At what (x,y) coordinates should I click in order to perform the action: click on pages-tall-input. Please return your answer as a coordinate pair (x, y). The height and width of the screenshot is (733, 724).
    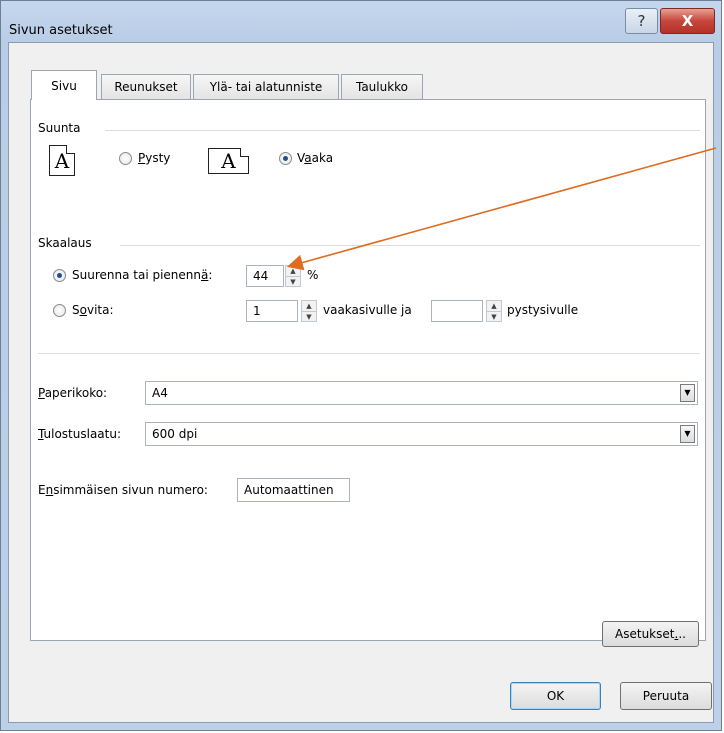
    Looking at the image, I should click on (457, 311).